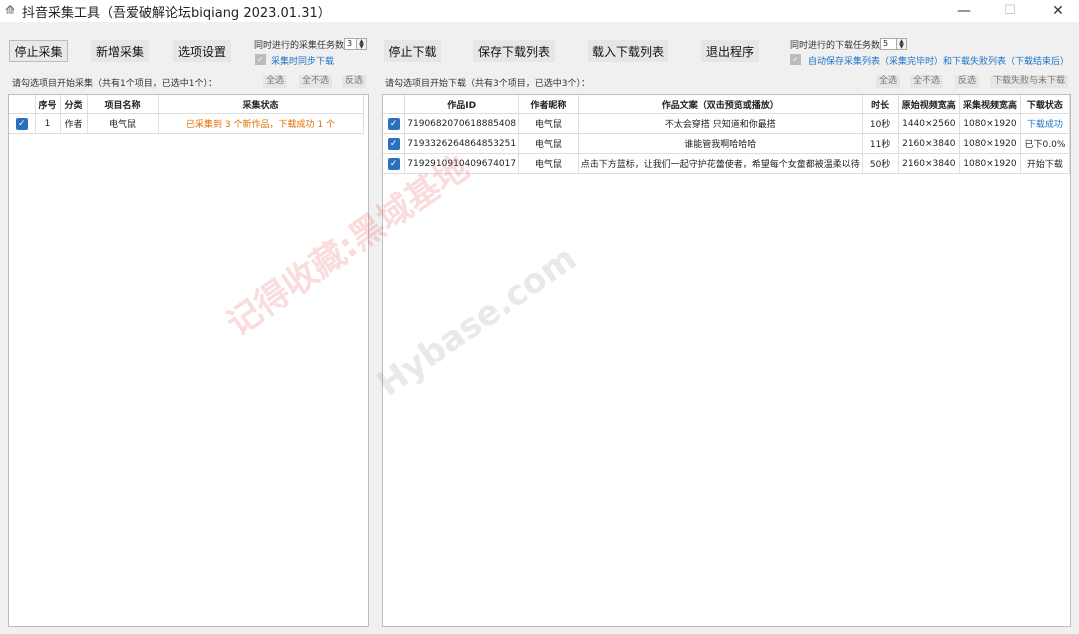 This screenshot has height=634, width=1079. I want to click on row-category: 作者, so click(74, 123).